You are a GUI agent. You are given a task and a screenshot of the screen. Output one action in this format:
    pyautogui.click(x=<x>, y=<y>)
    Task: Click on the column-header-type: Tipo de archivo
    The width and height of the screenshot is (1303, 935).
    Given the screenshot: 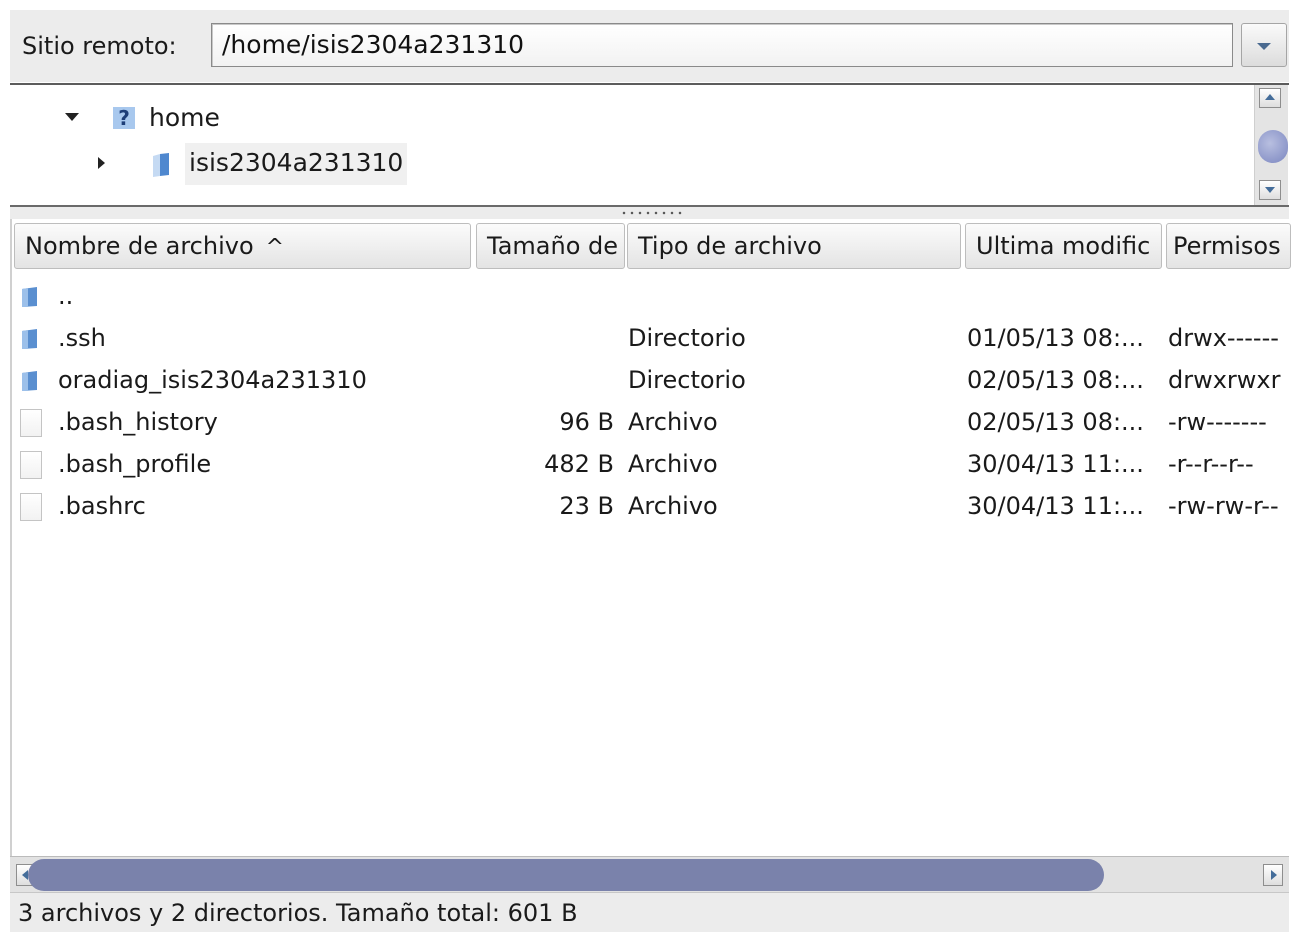 What is the action you would take?
    pyautogui.click(x=794, y=246)
    